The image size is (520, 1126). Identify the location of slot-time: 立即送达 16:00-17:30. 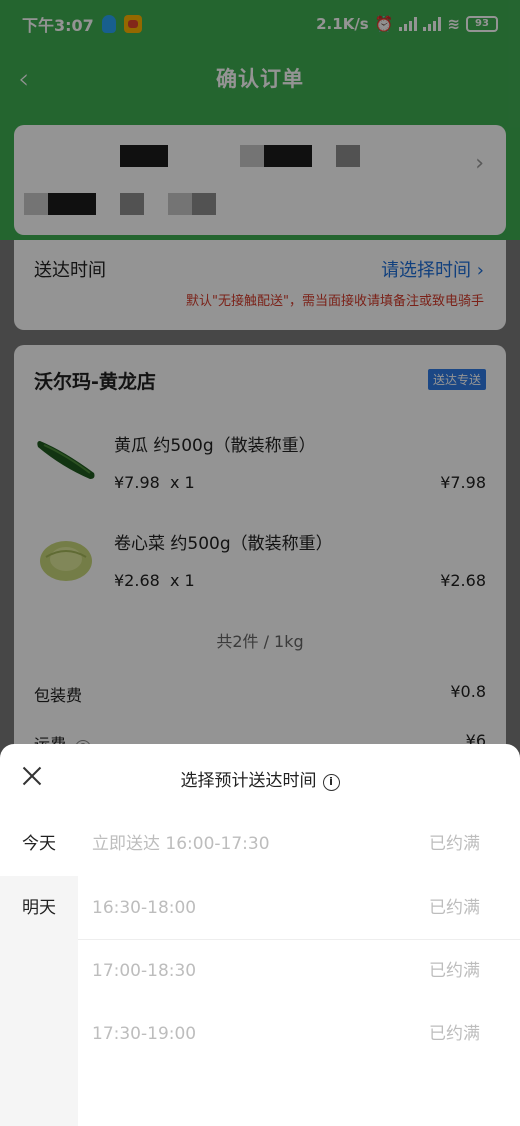
(181, 844).